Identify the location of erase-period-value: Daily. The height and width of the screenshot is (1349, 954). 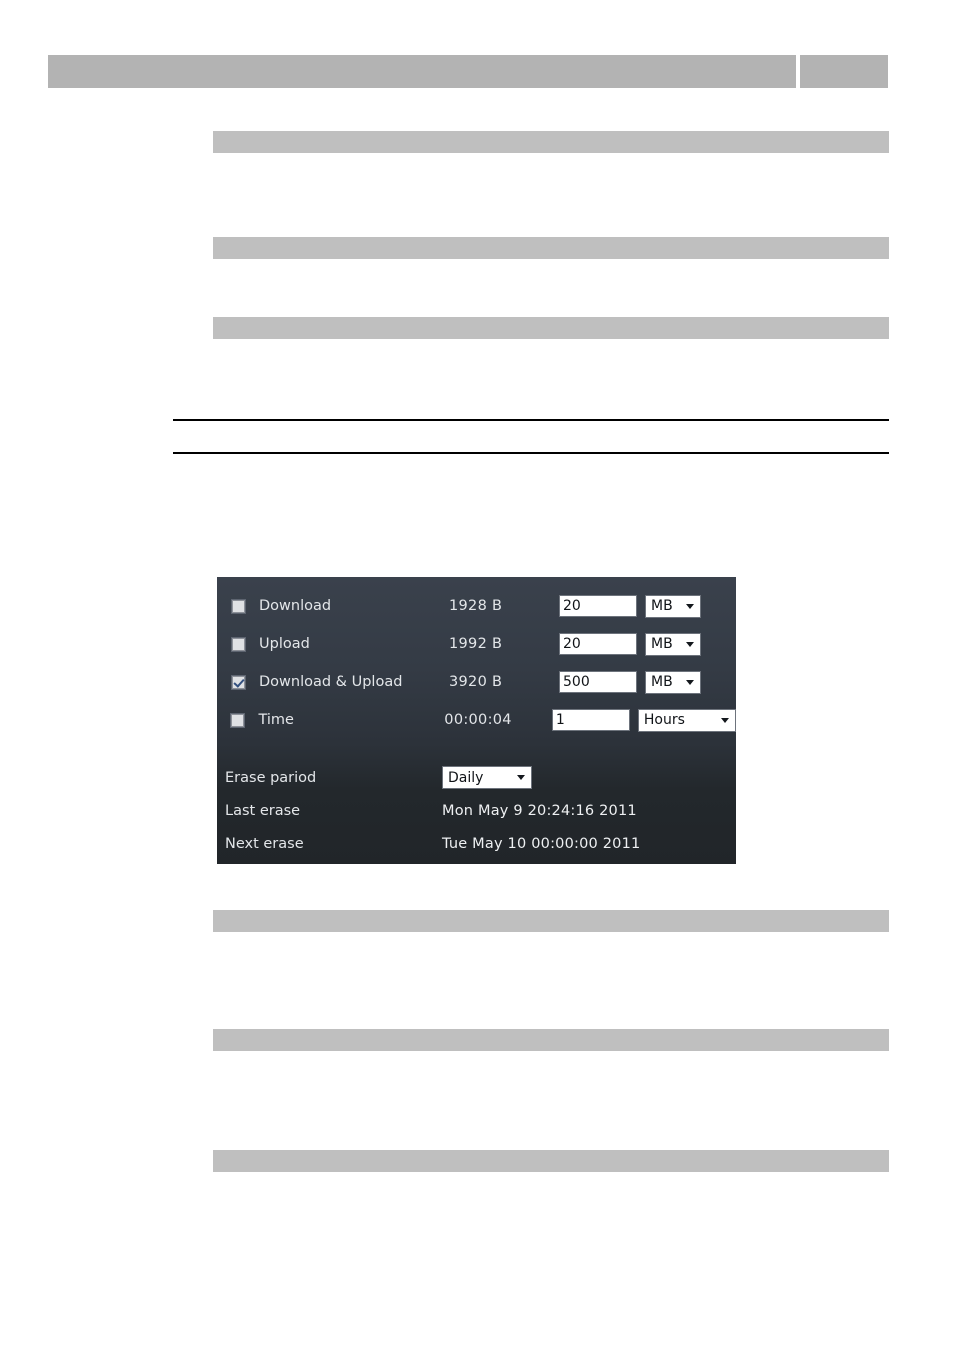
(466, 777).